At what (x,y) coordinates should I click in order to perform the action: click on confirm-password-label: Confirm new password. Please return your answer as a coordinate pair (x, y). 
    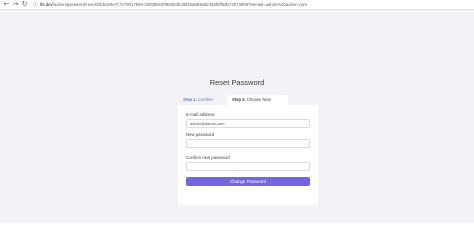
    Looking at the image, I should click on (208, 157).